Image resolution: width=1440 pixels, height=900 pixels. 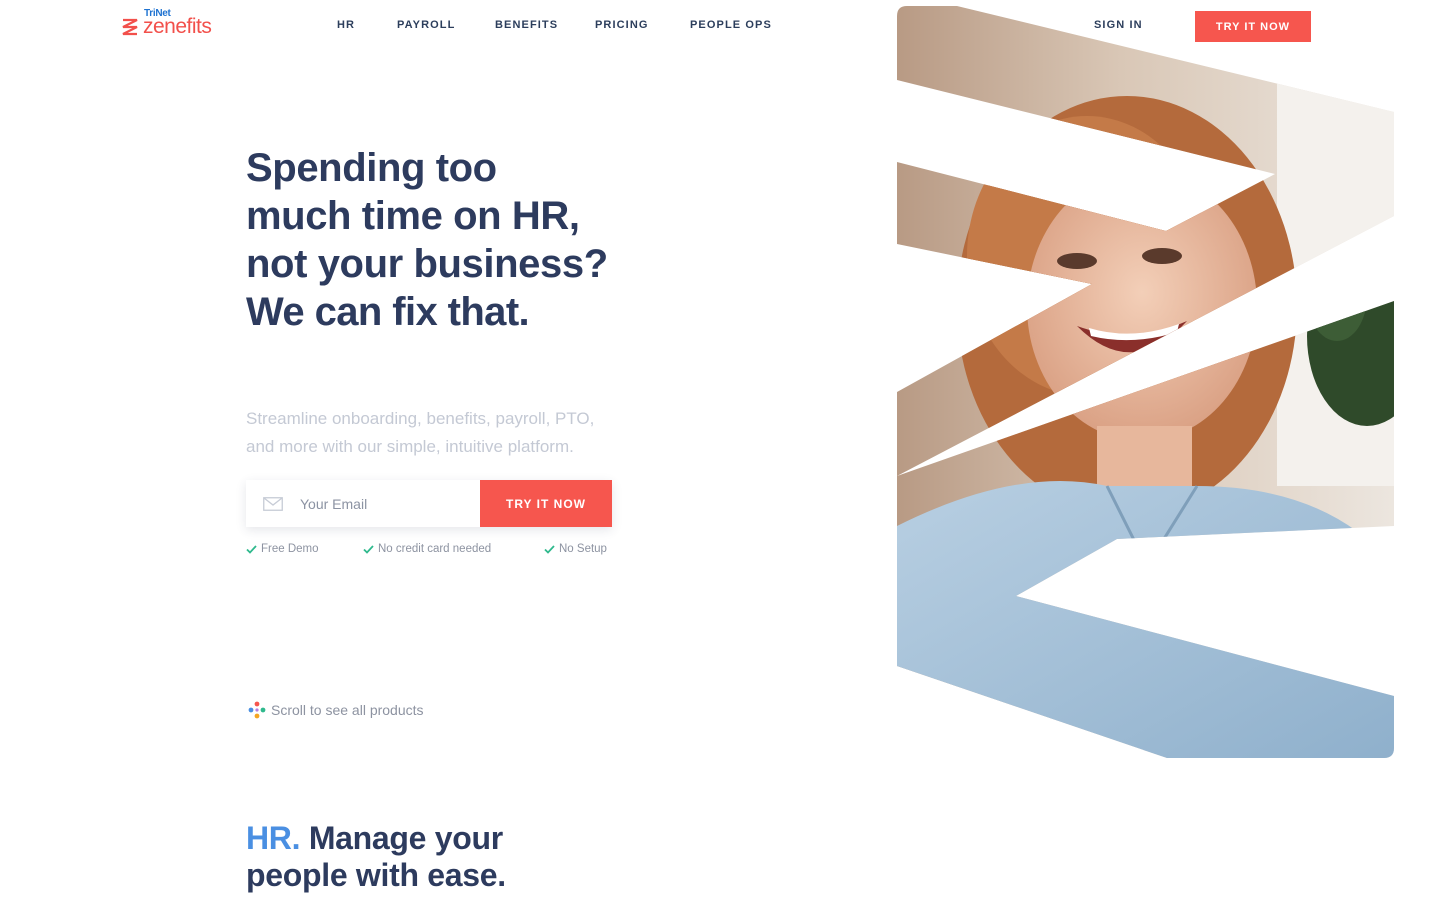 What do you see at coordinates (290, 549) in the screenshot?
I see `perk-label: Free Demo` at bounding box center [290, 549].